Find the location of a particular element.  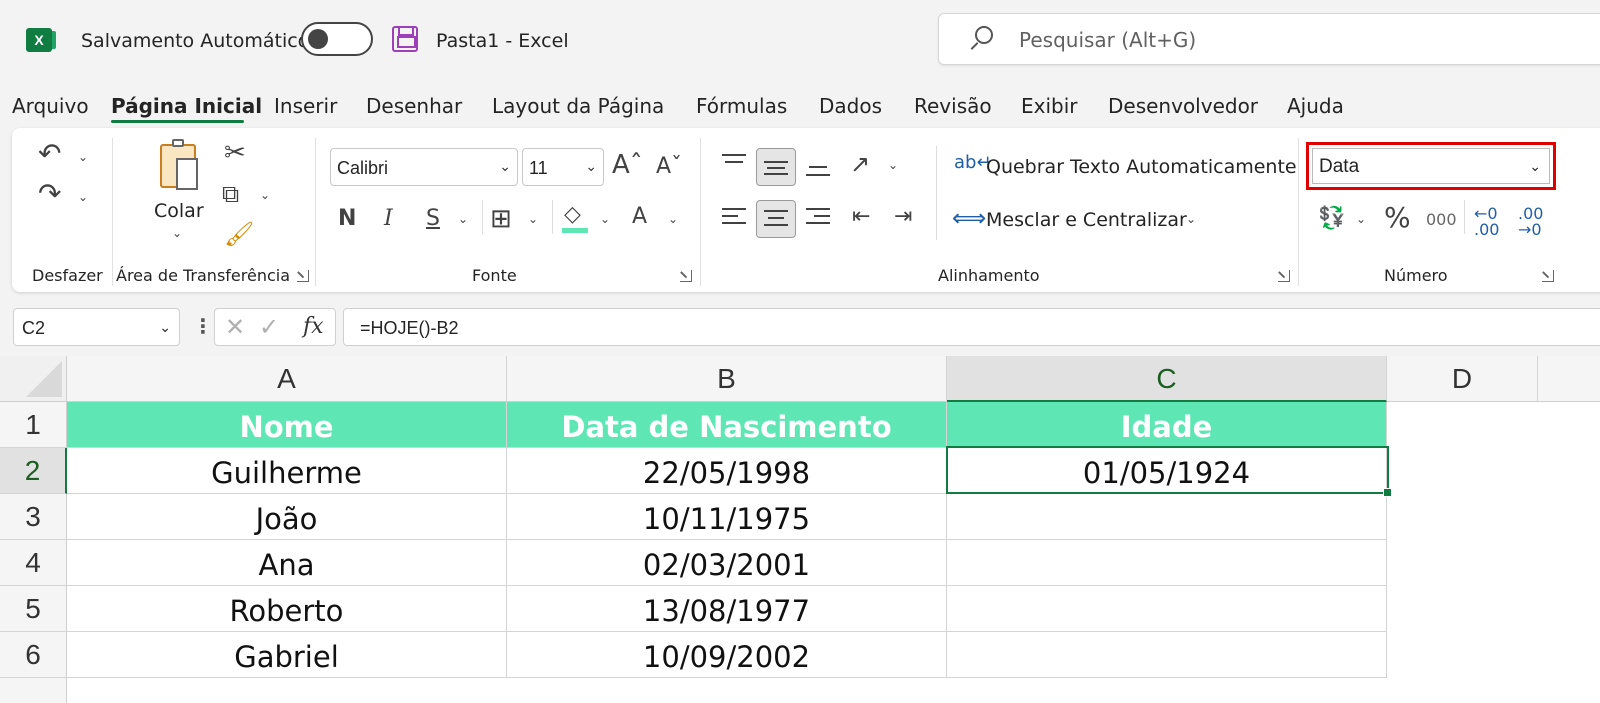

column-header-b: B is located at coordinates (727, 379).